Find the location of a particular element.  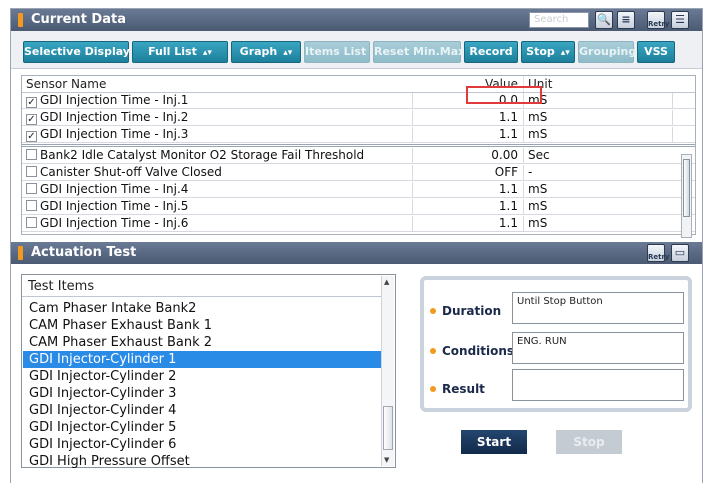

list-item: Cam Phaser Intake Bank2 is located at coordinates (205, 308).